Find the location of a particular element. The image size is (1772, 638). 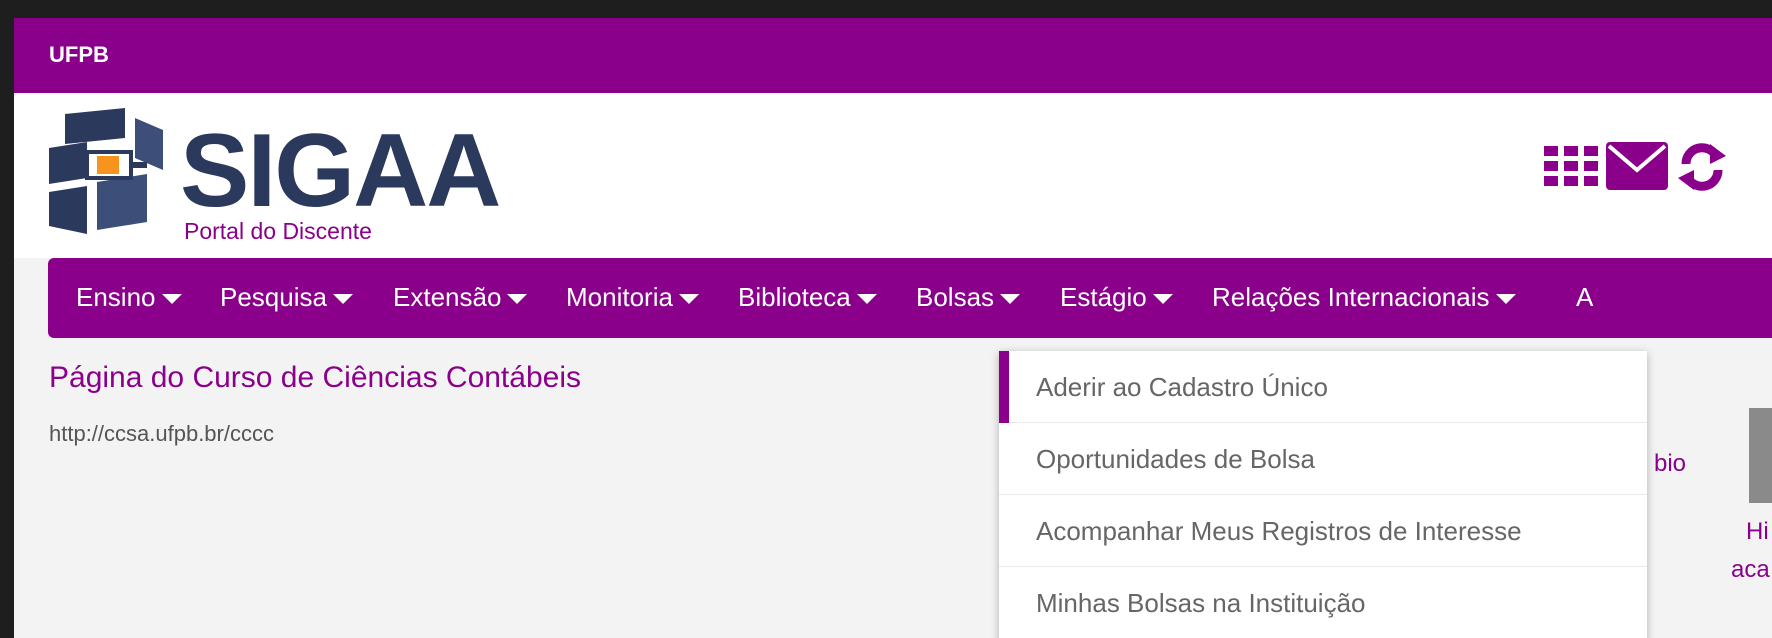

course-page-link: Página do Curso de Ciências Contábeis is located at coordinates (315, 378).